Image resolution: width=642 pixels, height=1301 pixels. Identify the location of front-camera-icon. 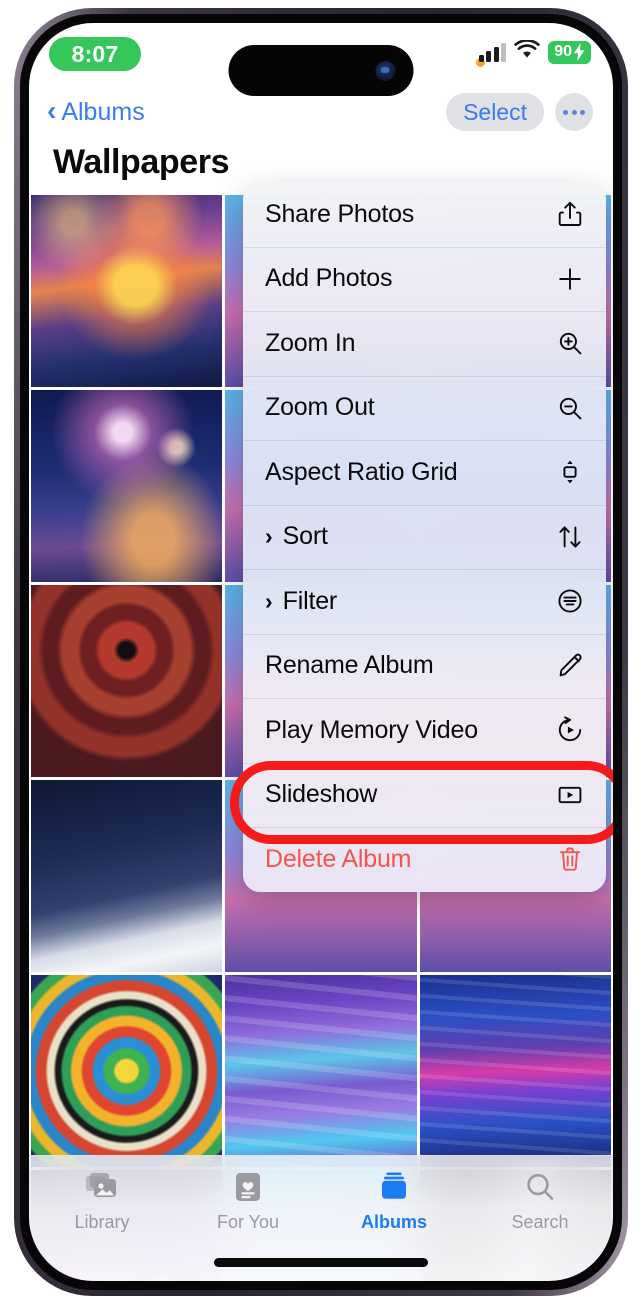
(385, 70).